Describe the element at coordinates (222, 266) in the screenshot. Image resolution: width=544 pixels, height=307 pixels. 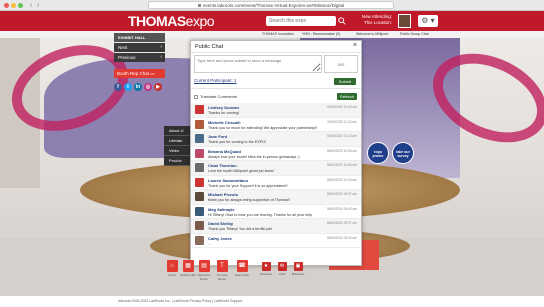
I see `booth-icon: T` at that location.